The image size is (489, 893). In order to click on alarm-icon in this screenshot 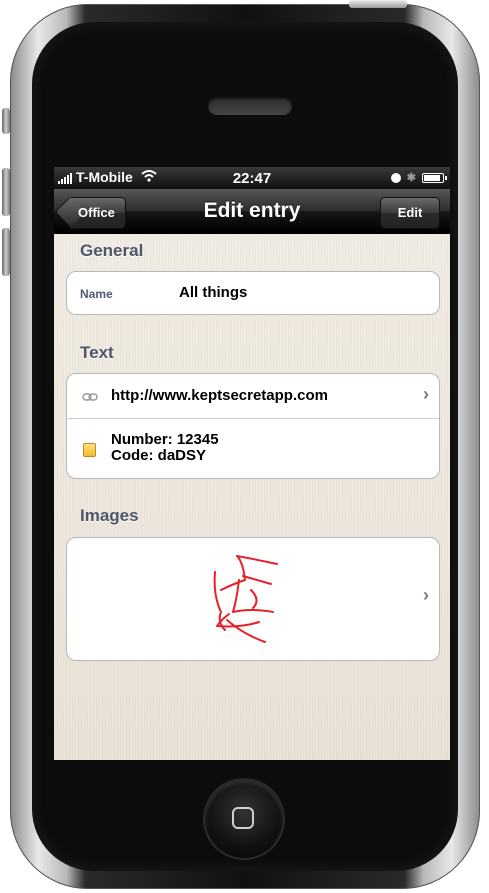, I will do `click(395, 177)`.